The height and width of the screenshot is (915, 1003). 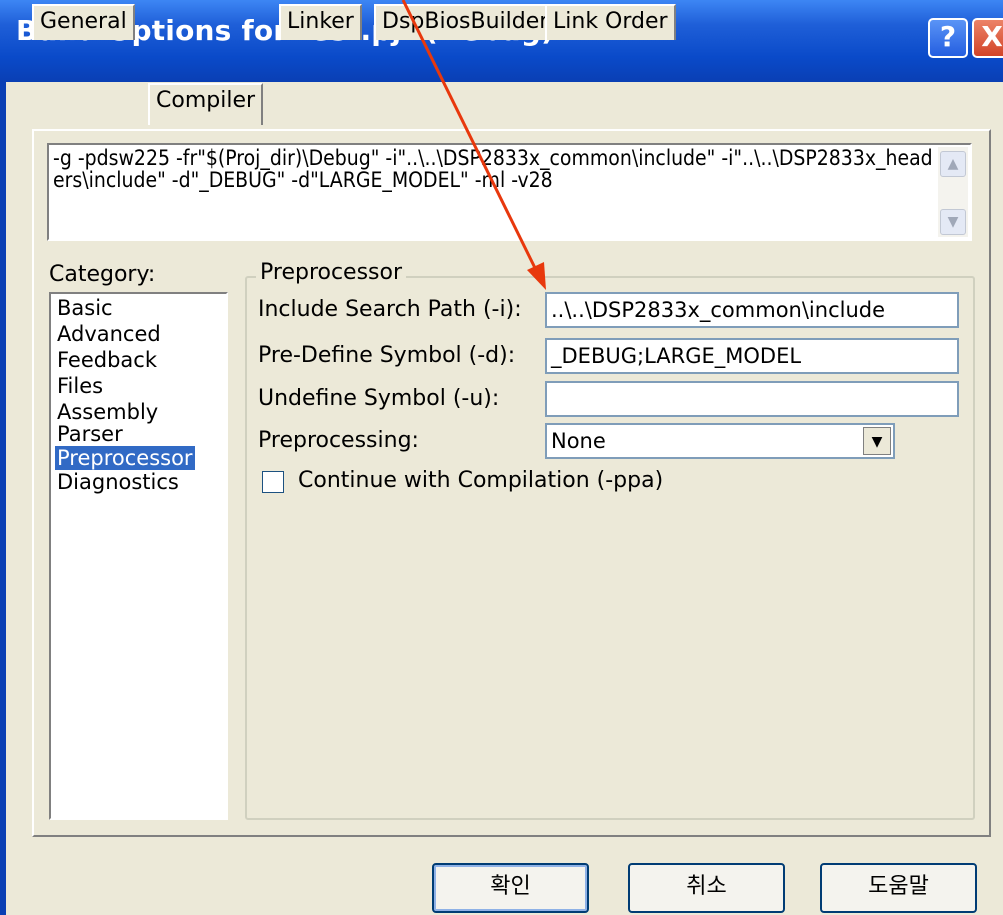 I want to click on tab-compiler: Compiler, so click(x=206, y=104).